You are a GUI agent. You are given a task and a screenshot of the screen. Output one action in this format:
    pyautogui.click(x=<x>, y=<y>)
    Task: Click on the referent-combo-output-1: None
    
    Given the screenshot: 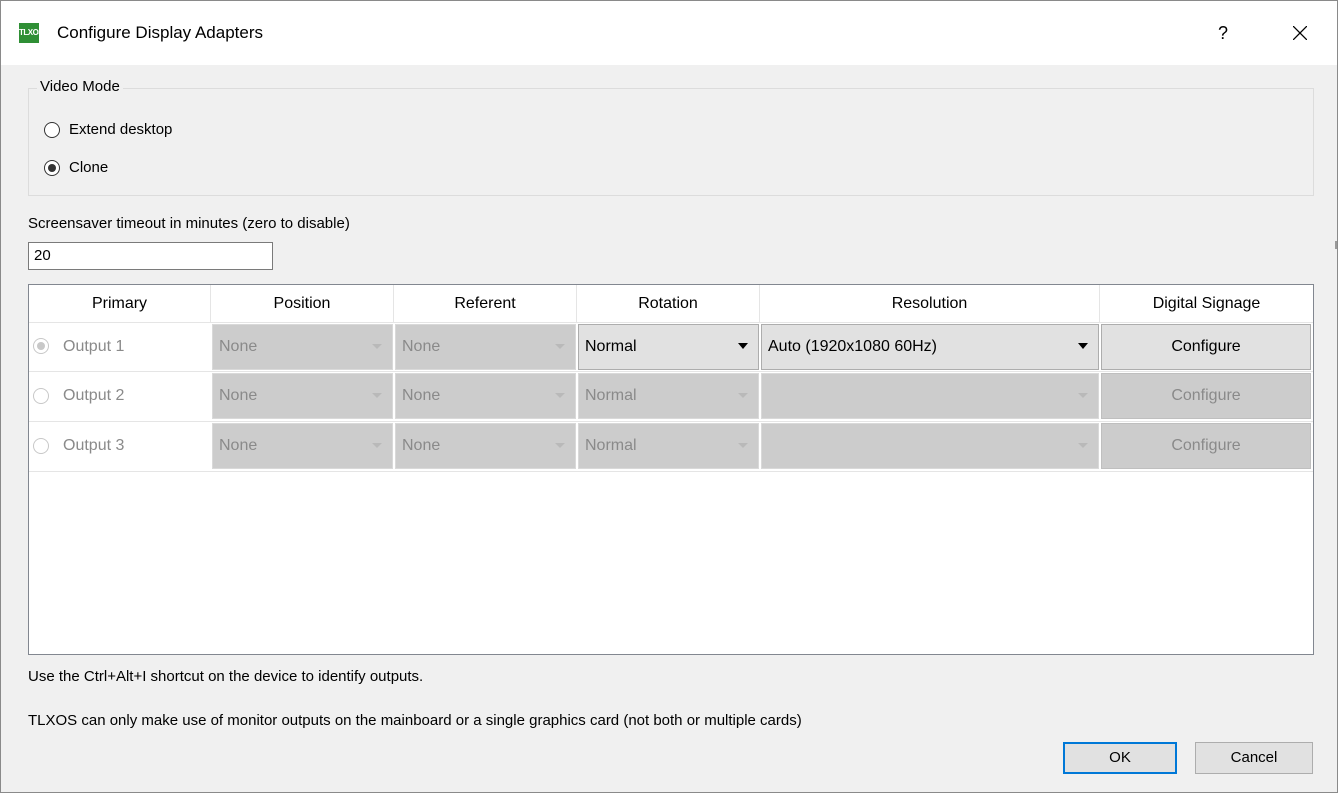 What is the action you would take?
    pyautogui.click(x=485, y=347)
    